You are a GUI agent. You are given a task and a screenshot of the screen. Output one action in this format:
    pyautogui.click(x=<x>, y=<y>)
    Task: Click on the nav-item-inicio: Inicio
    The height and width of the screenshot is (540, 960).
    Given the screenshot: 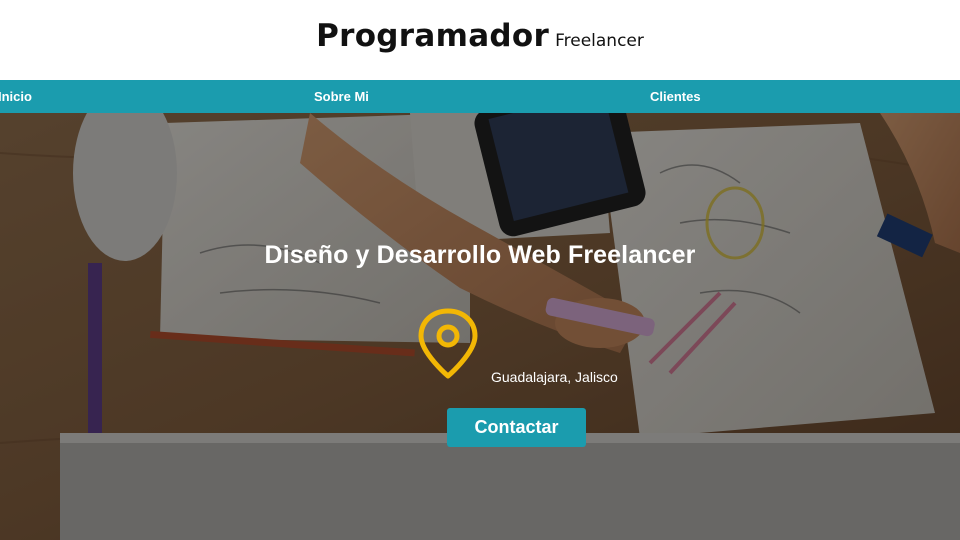 What is the action you would take?
    pyautogui.click(x=16, y=96)
    